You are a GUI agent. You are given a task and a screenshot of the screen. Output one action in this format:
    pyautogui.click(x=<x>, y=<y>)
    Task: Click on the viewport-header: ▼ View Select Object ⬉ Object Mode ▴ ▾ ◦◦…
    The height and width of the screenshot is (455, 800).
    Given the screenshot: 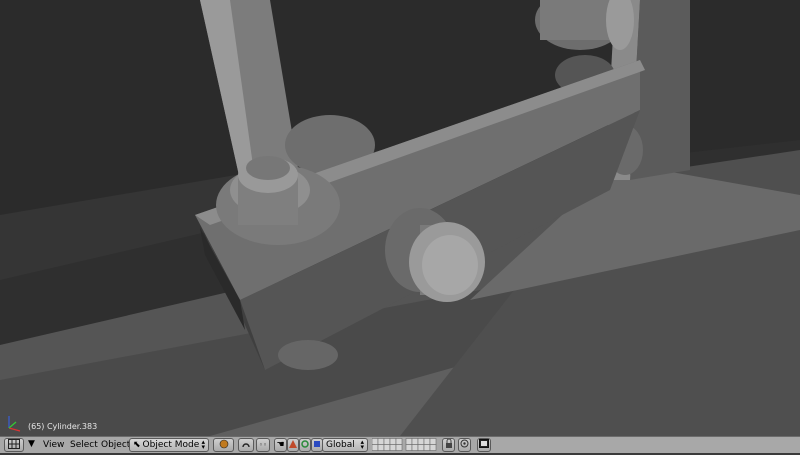 What is the action you would take?
    pyautogui.click(x=400, y=444)
    